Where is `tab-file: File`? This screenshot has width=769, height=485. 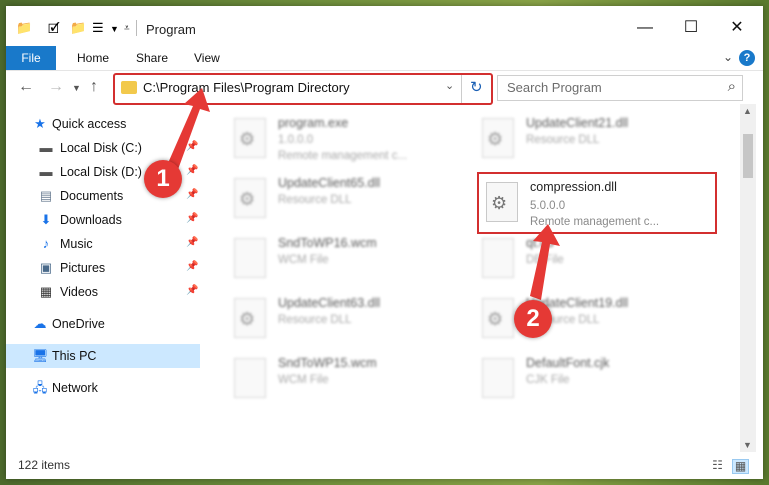
tab-file: File is located at coordinates (31, 58).